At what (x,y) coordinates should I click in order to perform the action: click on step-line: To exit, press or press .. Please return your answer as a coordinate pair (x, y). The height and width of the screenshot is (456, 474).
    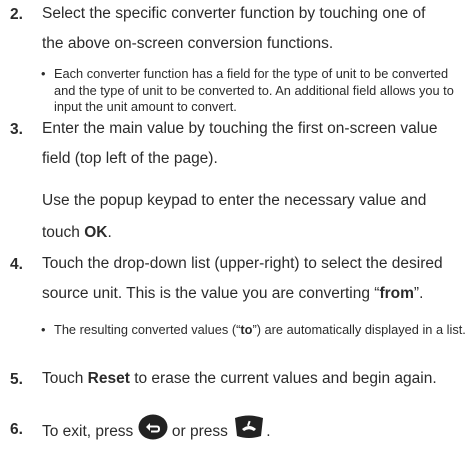
    Looking at the image, I should click on (256, 432).